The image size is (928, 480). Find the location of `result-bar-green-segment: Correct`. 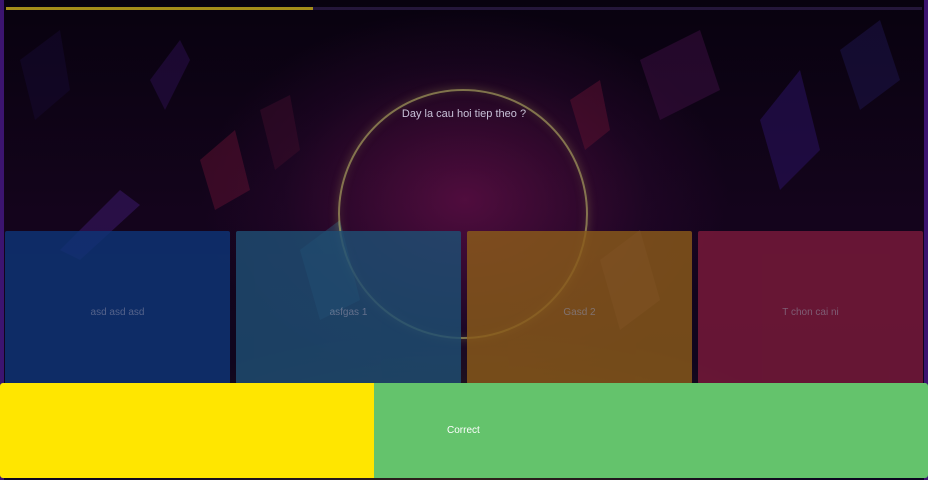

result-bar-green-segment: Correct is located at coordinates (651, 430).